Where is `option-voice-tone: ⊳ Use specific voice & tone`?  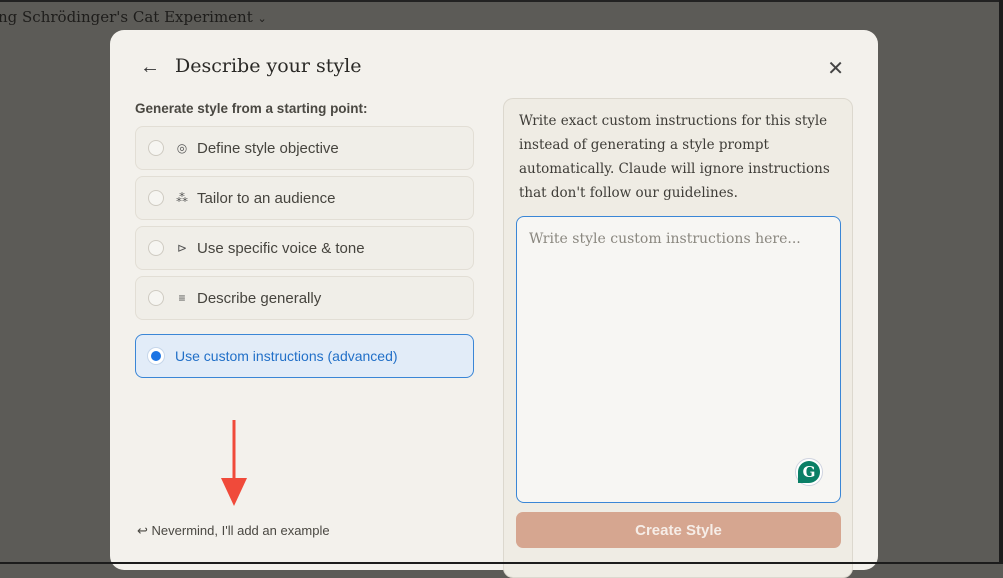 option-voice-tone: ⊳ Use specific voice & tone is located at coordinates (304, 248).